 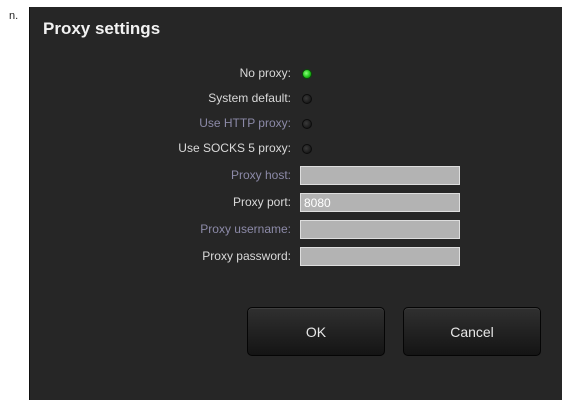 I want to click on proxy-password-input, so click(x=380, y=256).